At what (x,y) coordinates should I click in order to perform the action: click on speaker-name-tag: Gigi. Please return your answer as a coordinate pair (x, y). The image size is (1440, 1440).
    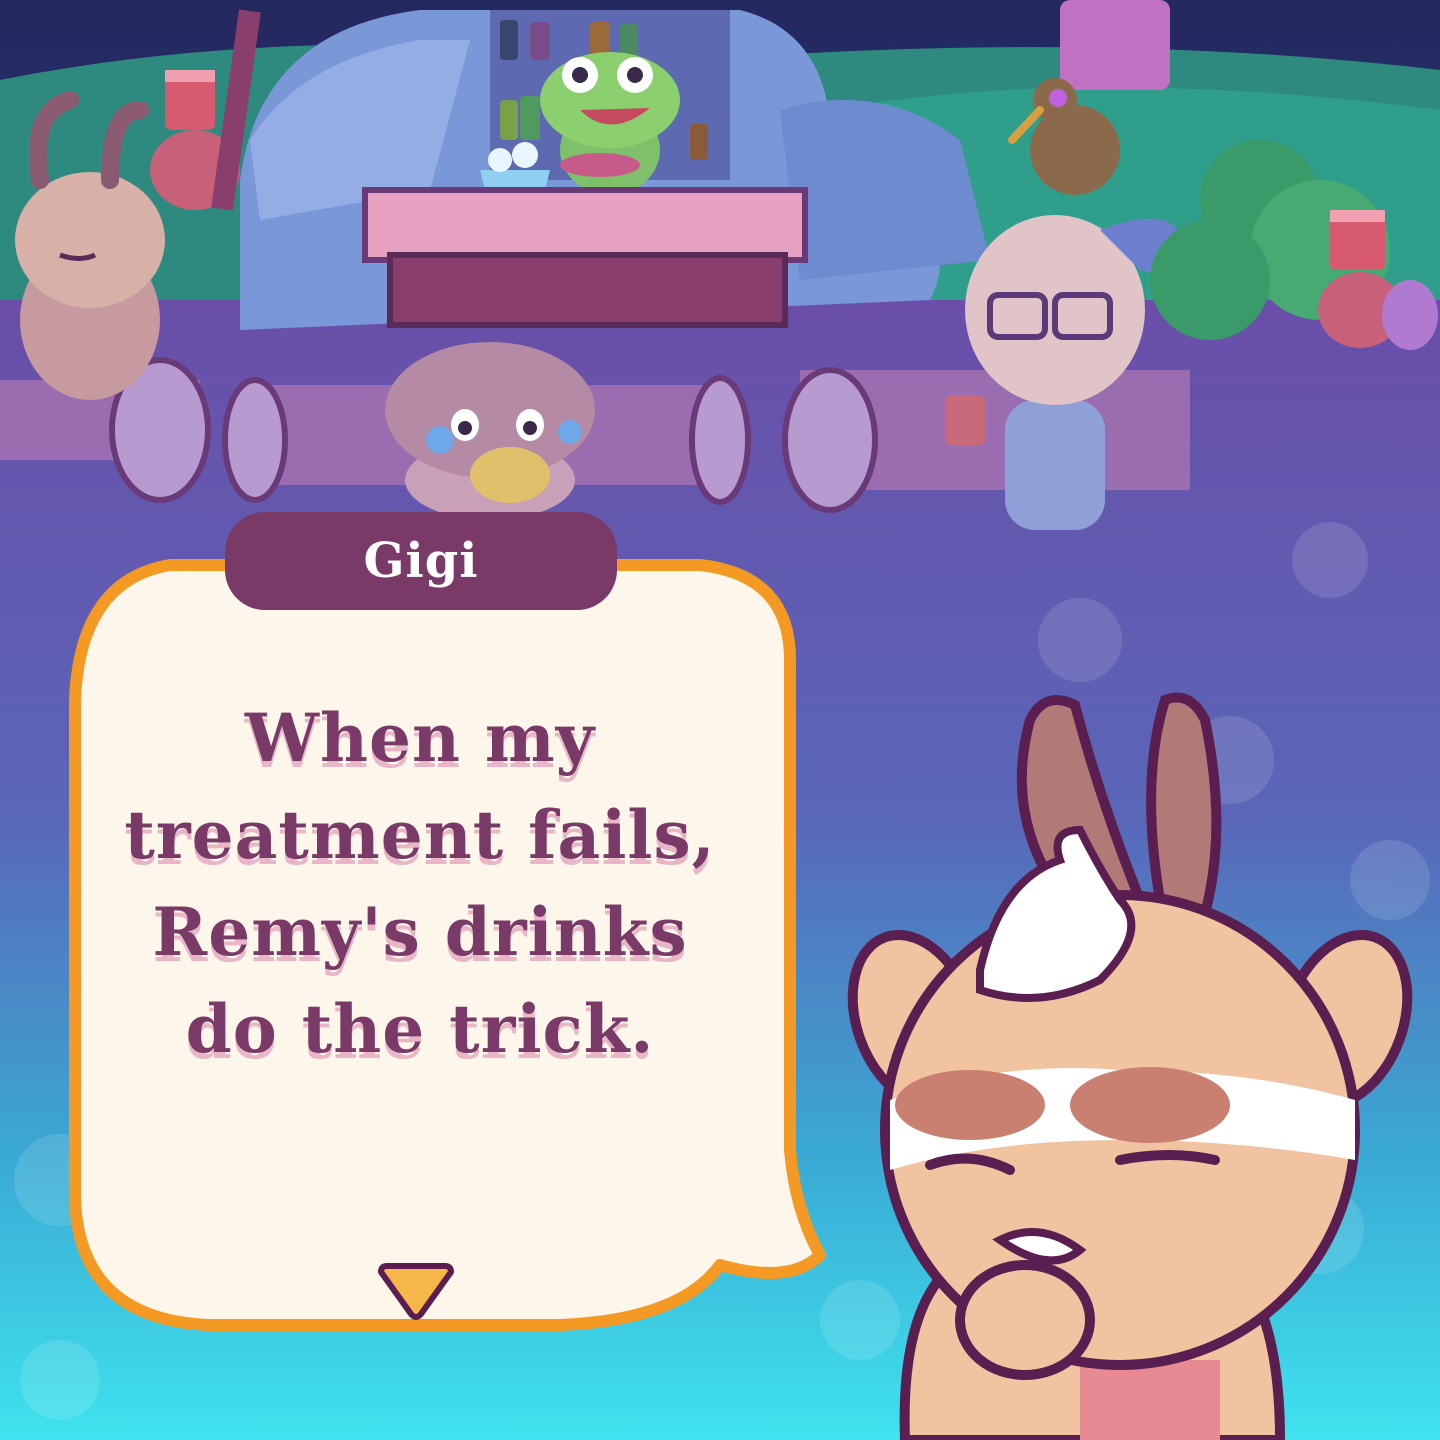
    Looking at the image, I should click on (421, 561).